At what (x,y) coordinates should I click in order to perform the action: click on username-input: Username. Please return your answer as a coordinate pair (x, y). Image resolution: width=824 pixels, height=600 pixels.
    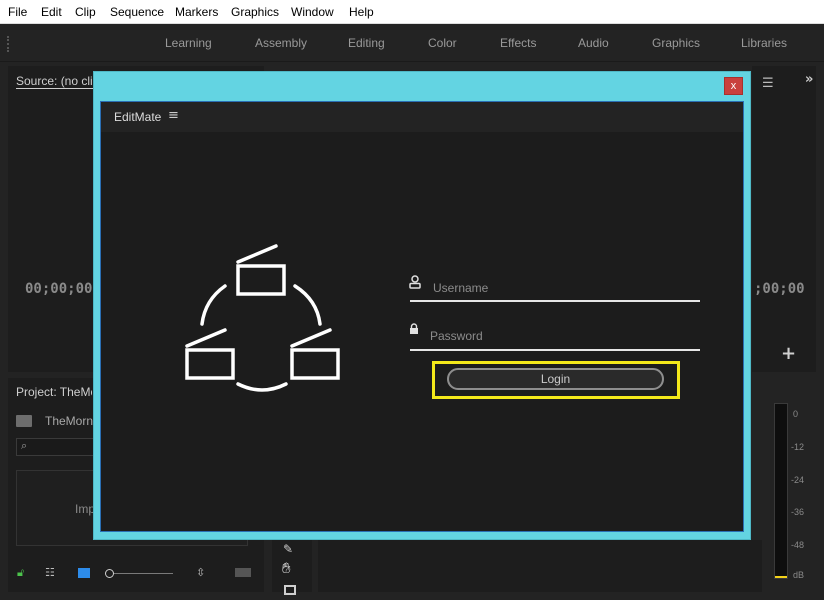
    Looking at the image, I should click on (460, 288).